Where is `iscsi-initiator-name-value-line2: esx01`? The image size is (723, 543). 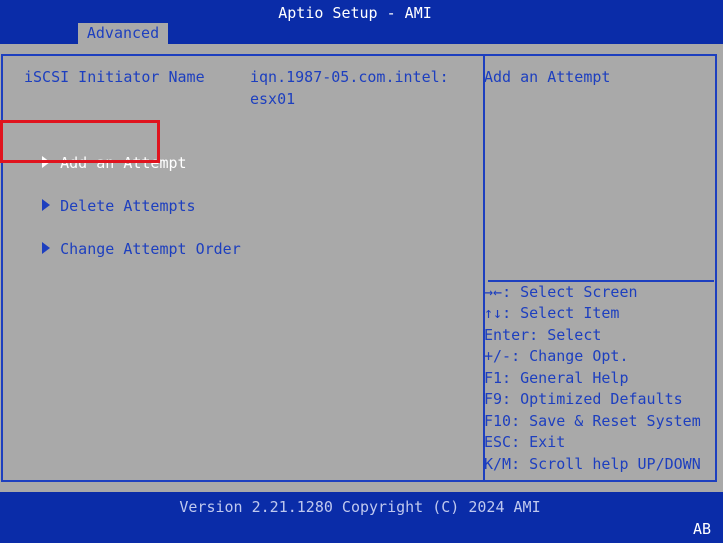 iscsi-initiator-name-value-line2: esx01 is located at coordinates (272, 99).